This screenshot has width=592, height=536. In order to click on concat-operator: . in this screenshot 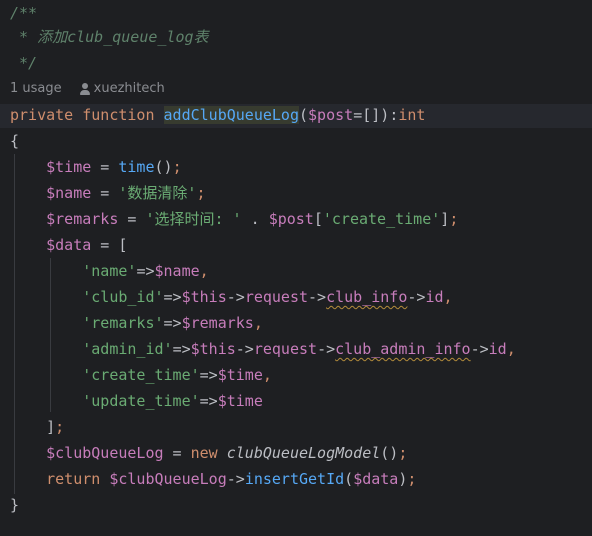, I will do `click(255, 219)`.